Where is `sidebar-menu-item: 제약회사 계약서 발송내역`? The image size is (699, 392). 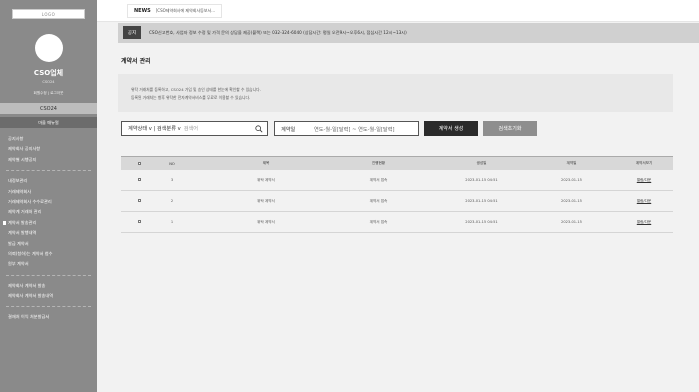 sidebar-menu-item: 제약회사 계약서 발송내역 is located at coordinates (48, 296).